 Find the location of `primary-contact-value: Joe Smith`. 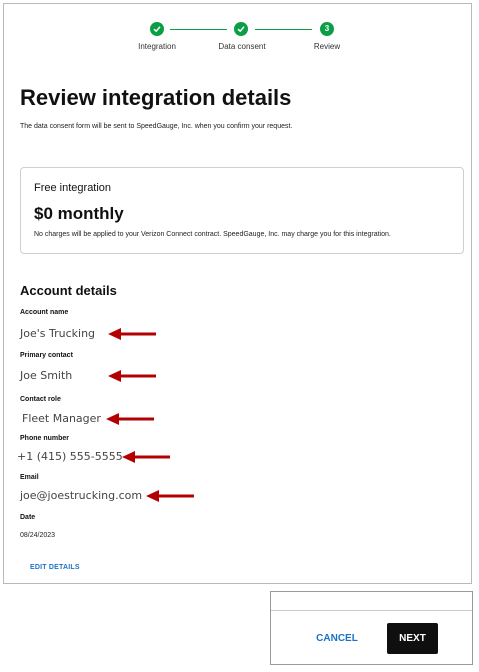

primary-contact-value: Joe Smith is located at coordinates (46, 375).